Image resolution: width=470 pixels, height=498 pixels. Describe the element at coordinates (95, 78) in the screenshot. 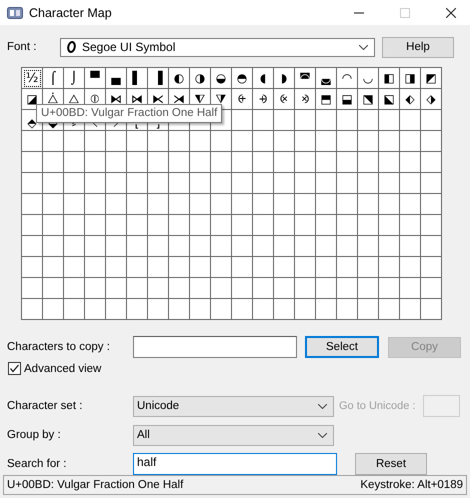

I see `character-cell: ▀` at that location.